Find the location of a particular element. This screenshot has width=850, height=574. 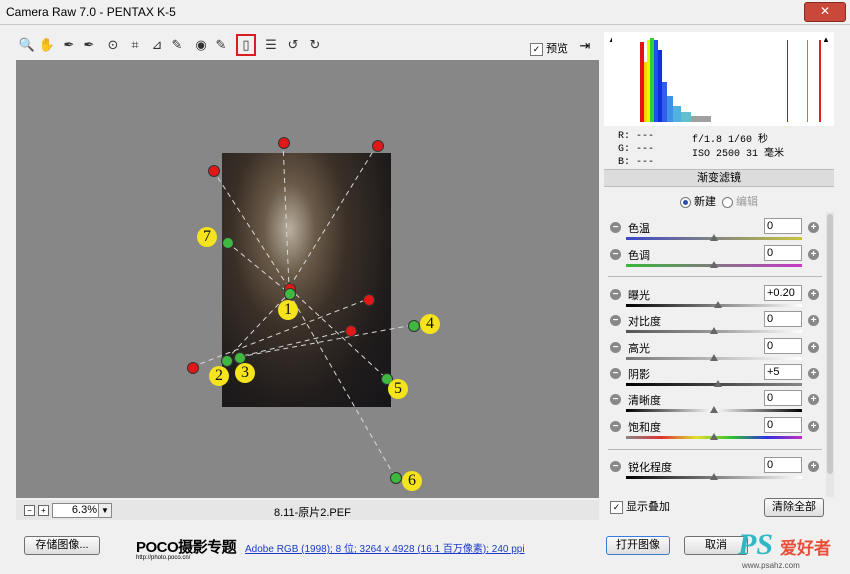

iso-focal-readout: ISO 2500 31 毫米 is located at coordinates (738, 154).